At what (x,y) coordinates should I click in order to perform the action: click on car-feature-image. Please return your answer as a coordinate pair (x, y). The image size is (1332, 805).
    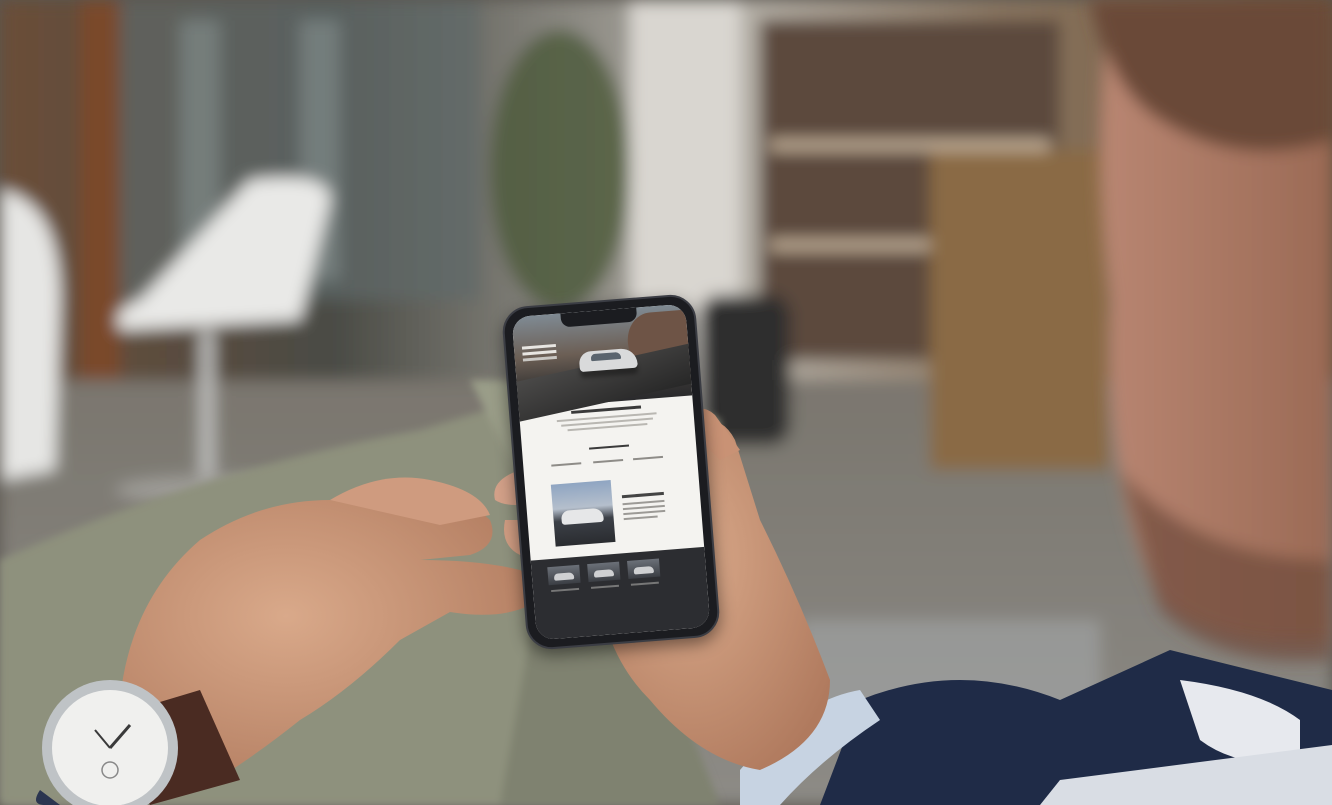
    Looking at the image, I should click on (583, 513).